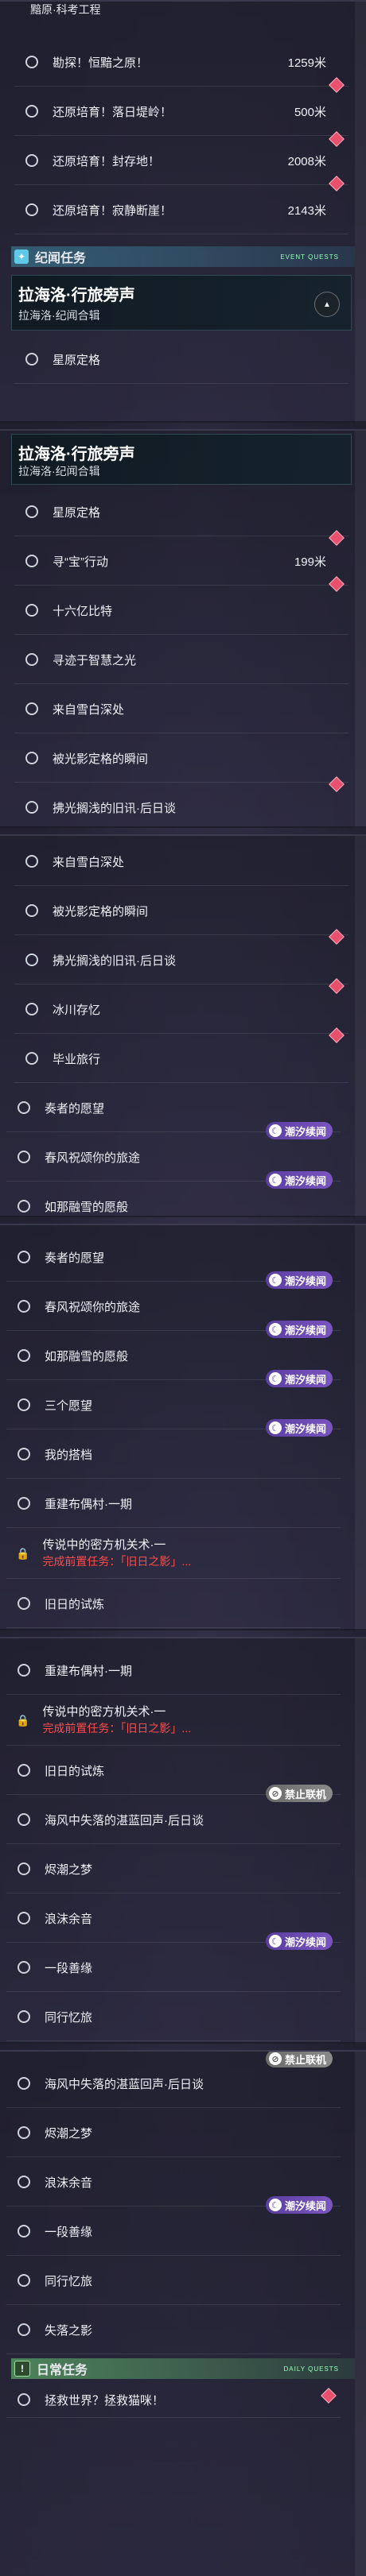 This screenshot has height=2576, width=366. I want to click on quest-label: 传说中的密方机关术·一, so click(104, 1545).